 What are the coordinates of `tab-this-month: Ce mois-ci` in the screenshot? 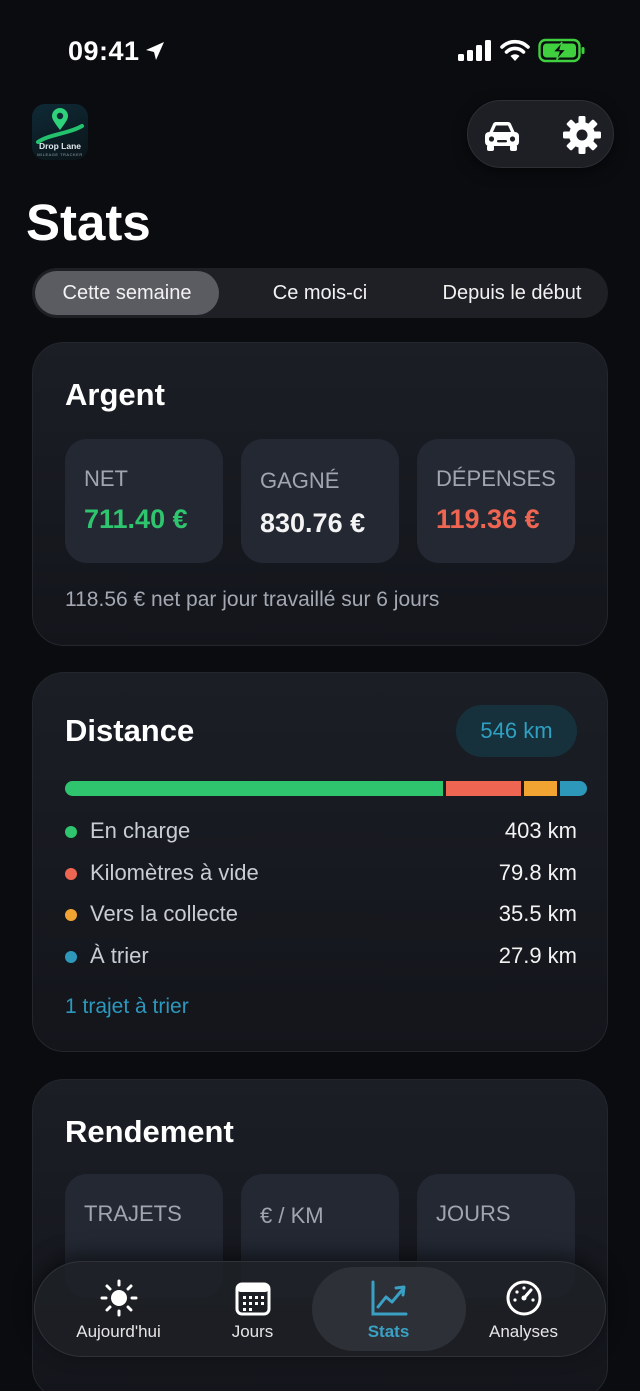 It's located at (320, 293).